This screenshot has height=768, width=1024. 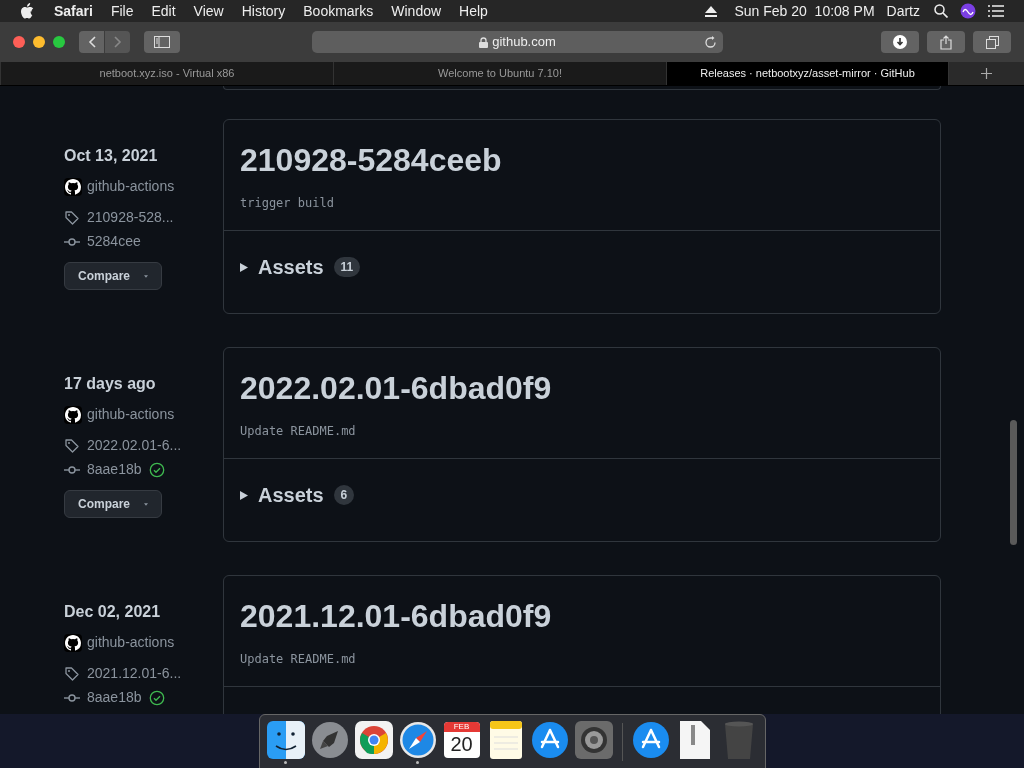 I want to click on scrollbar-thumb, so click(x=1013, y=482).